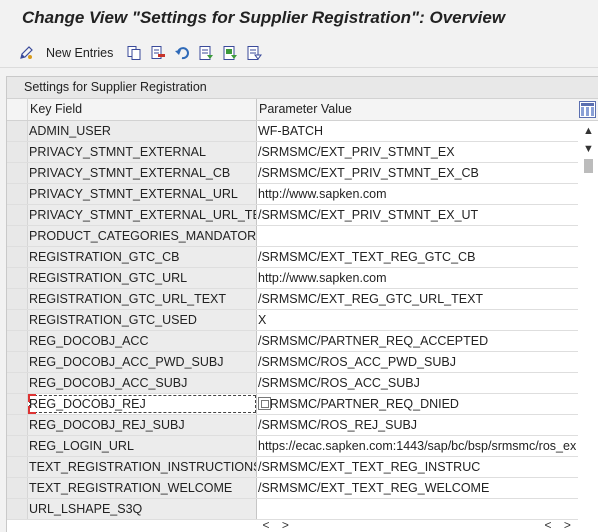 The width and height of the screenshot is (598, 532). What do you see at coordinates (417, 425) in the screenshot?
I see `parameter-value-input: /SRMSMC/ROS_REJ_SUBJ` at bounding box center [417, 425].